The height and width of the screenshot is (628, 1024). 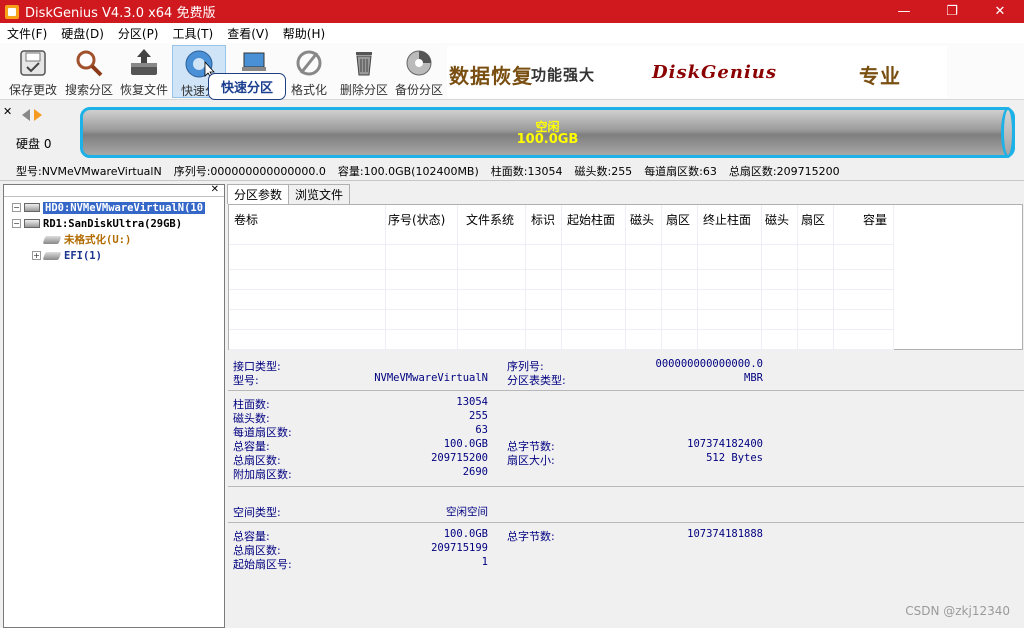 I want to click on disk-free-space-bar: 空闲 100.0GB, so click(x=547, y=132).